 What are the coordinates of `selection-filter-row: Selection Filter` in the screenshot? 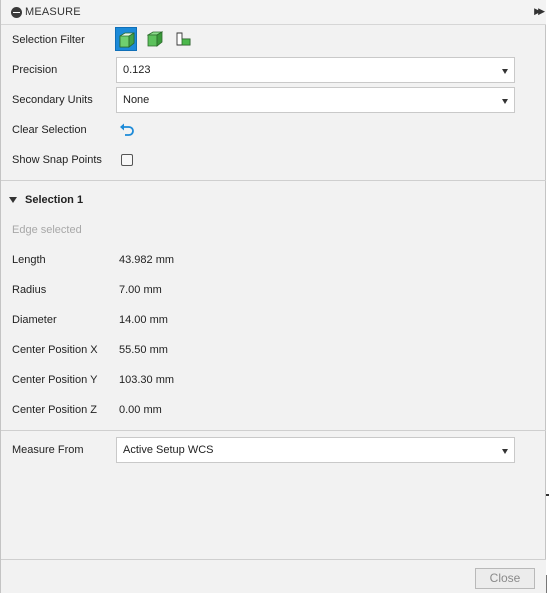 It's located at (273, 40).